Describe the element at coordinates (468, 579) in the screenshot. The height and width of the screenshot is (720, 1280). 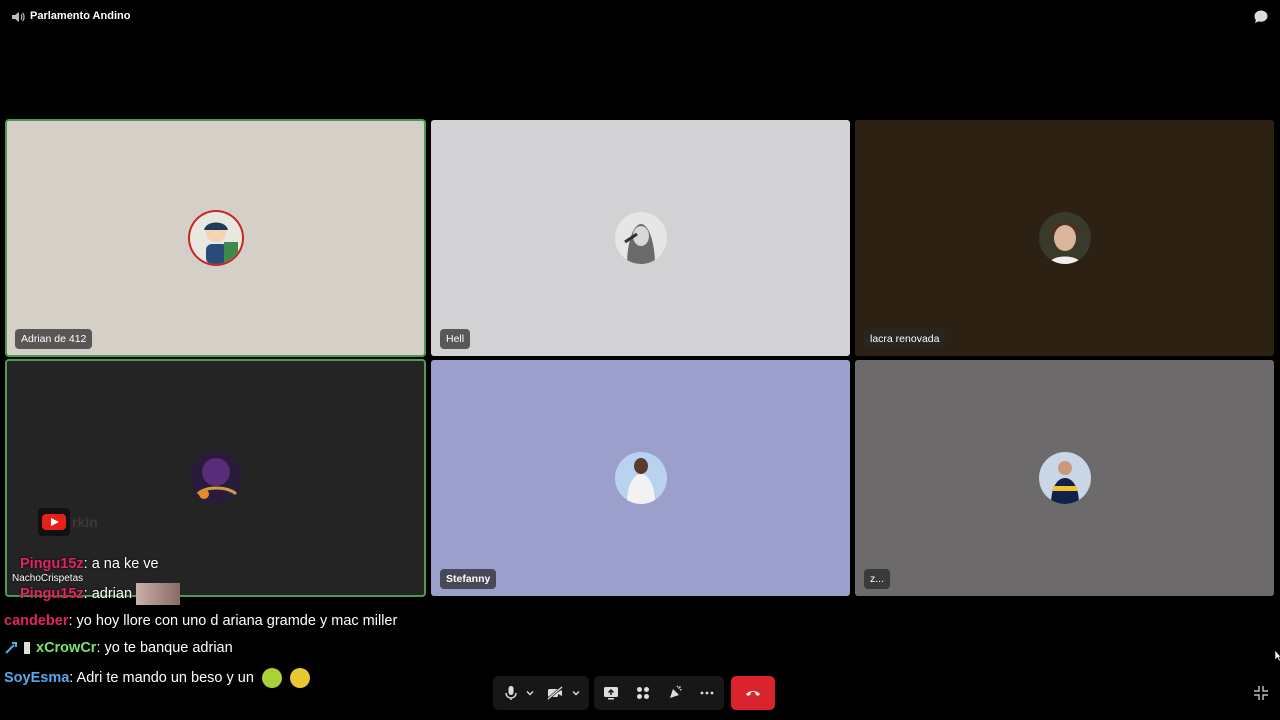
I see `participant-name: Stefanny` at that location.